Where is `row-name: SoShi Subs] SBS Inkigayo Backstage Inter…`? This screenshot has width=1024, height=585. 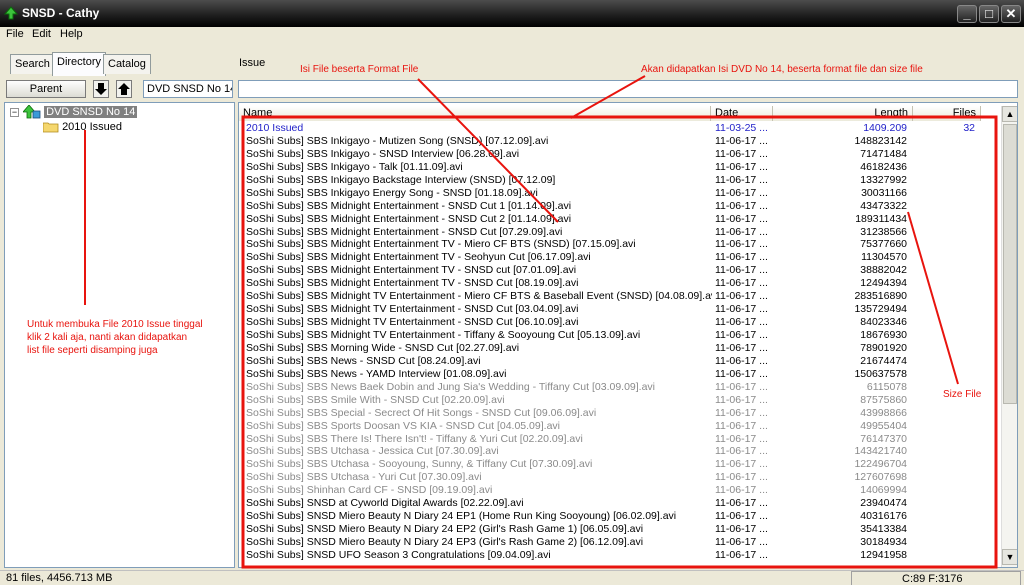
row-name: SoShi Subs] SBS Inkigayo Backstage Inter… is located at coordinates (401, 179).